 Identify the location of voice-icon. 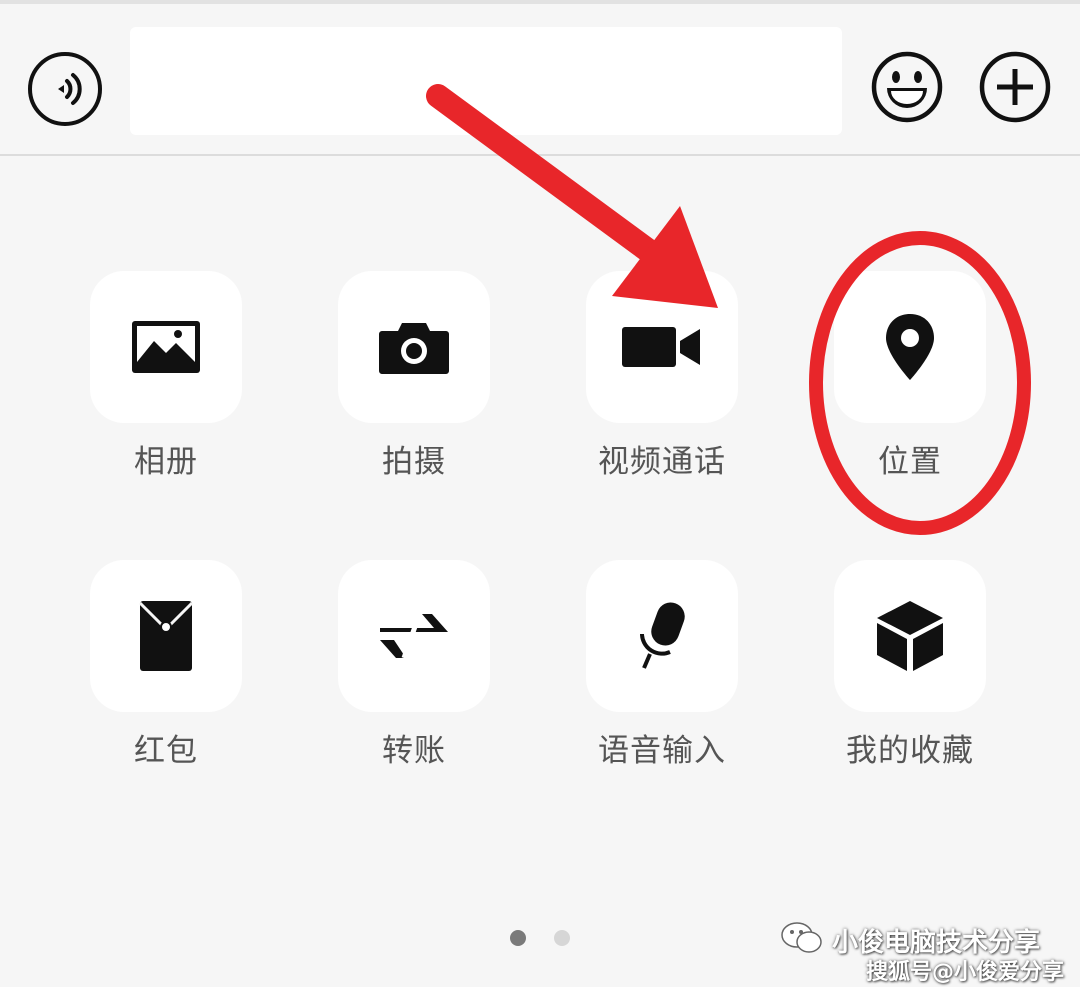
(70, 89).